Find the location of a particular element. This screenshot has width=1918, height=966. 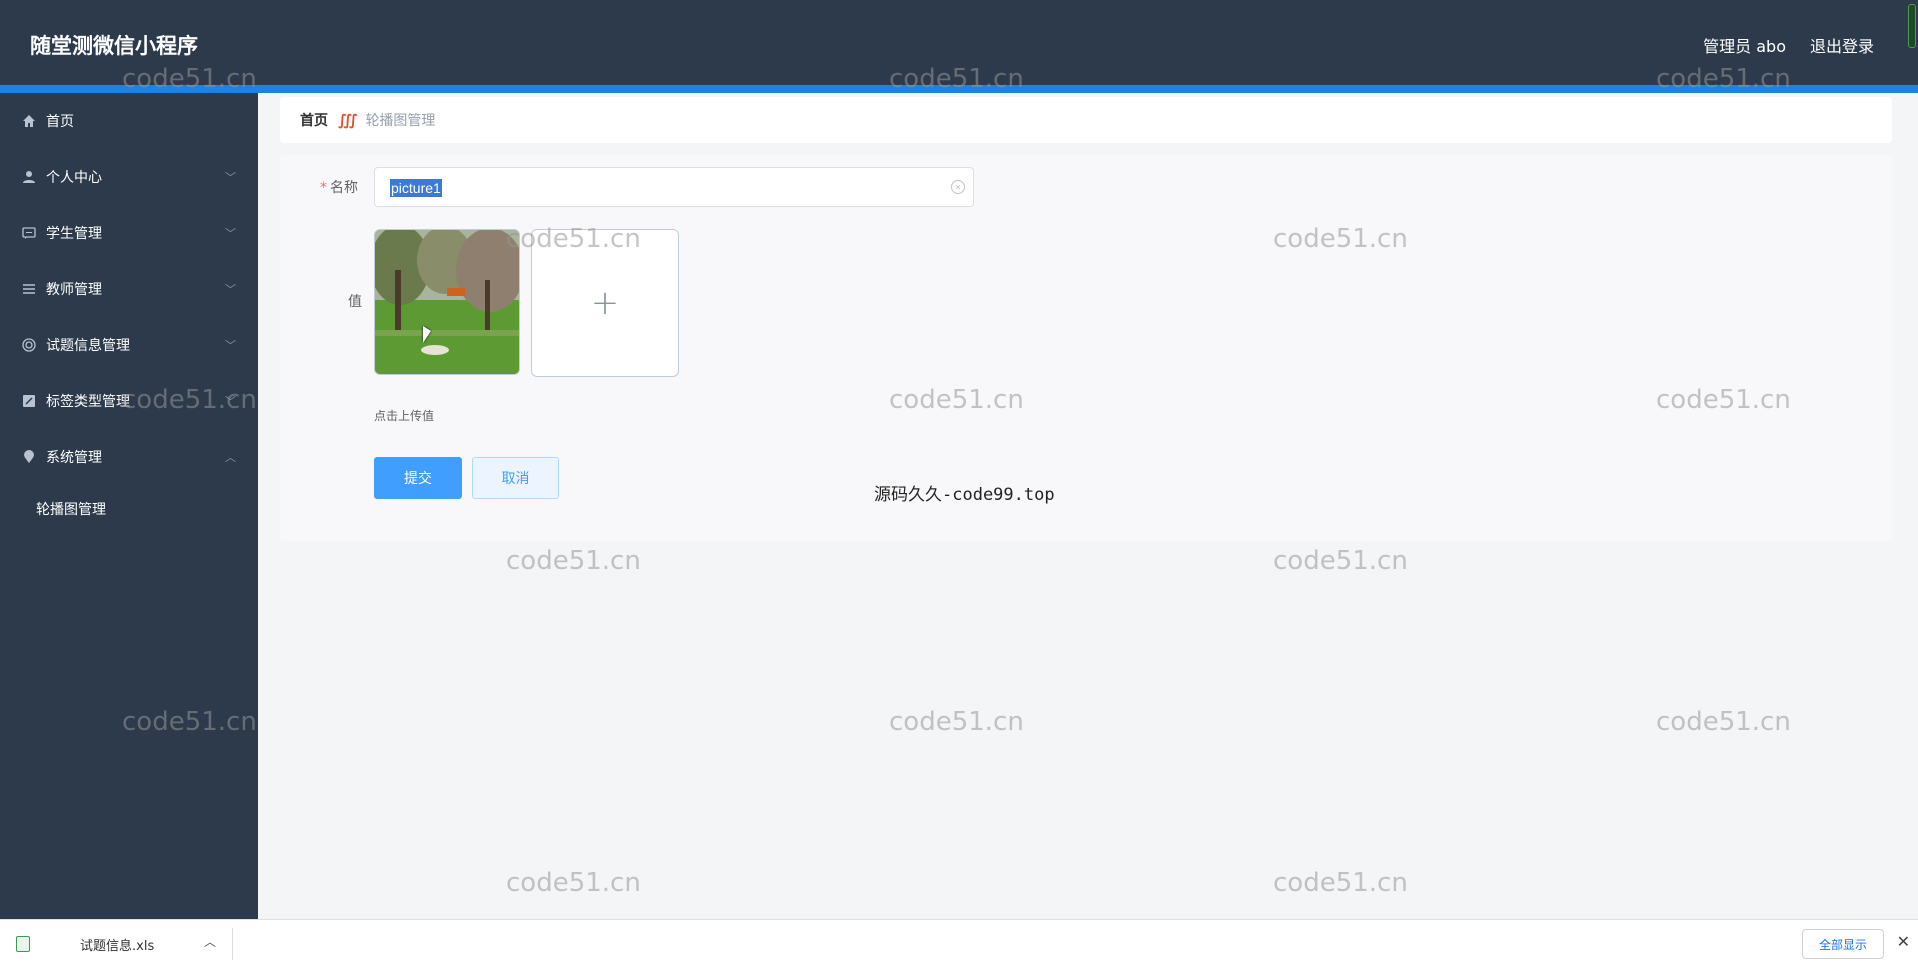

list-icon is located at coordinates (29, 289).